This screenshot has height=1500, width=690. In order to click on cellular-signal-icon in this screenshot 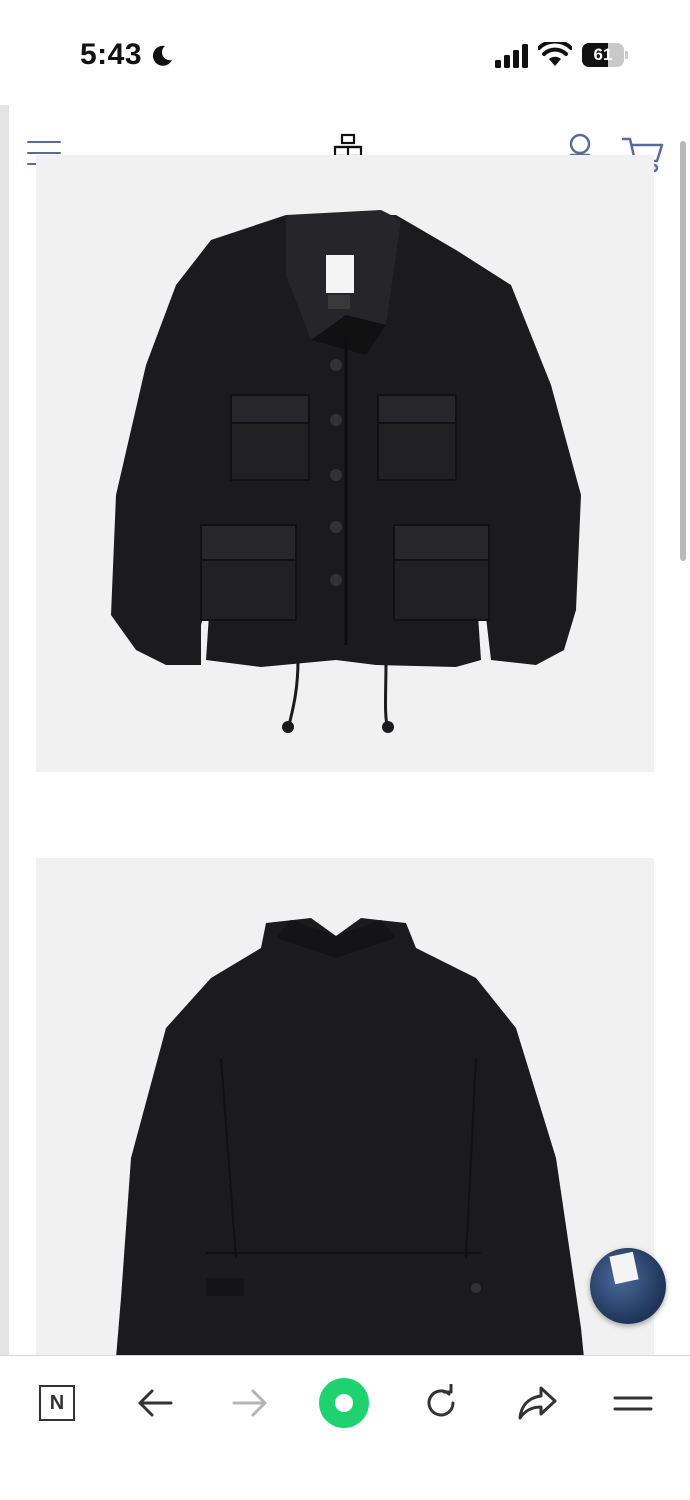, I will do `click(511, 56)`.